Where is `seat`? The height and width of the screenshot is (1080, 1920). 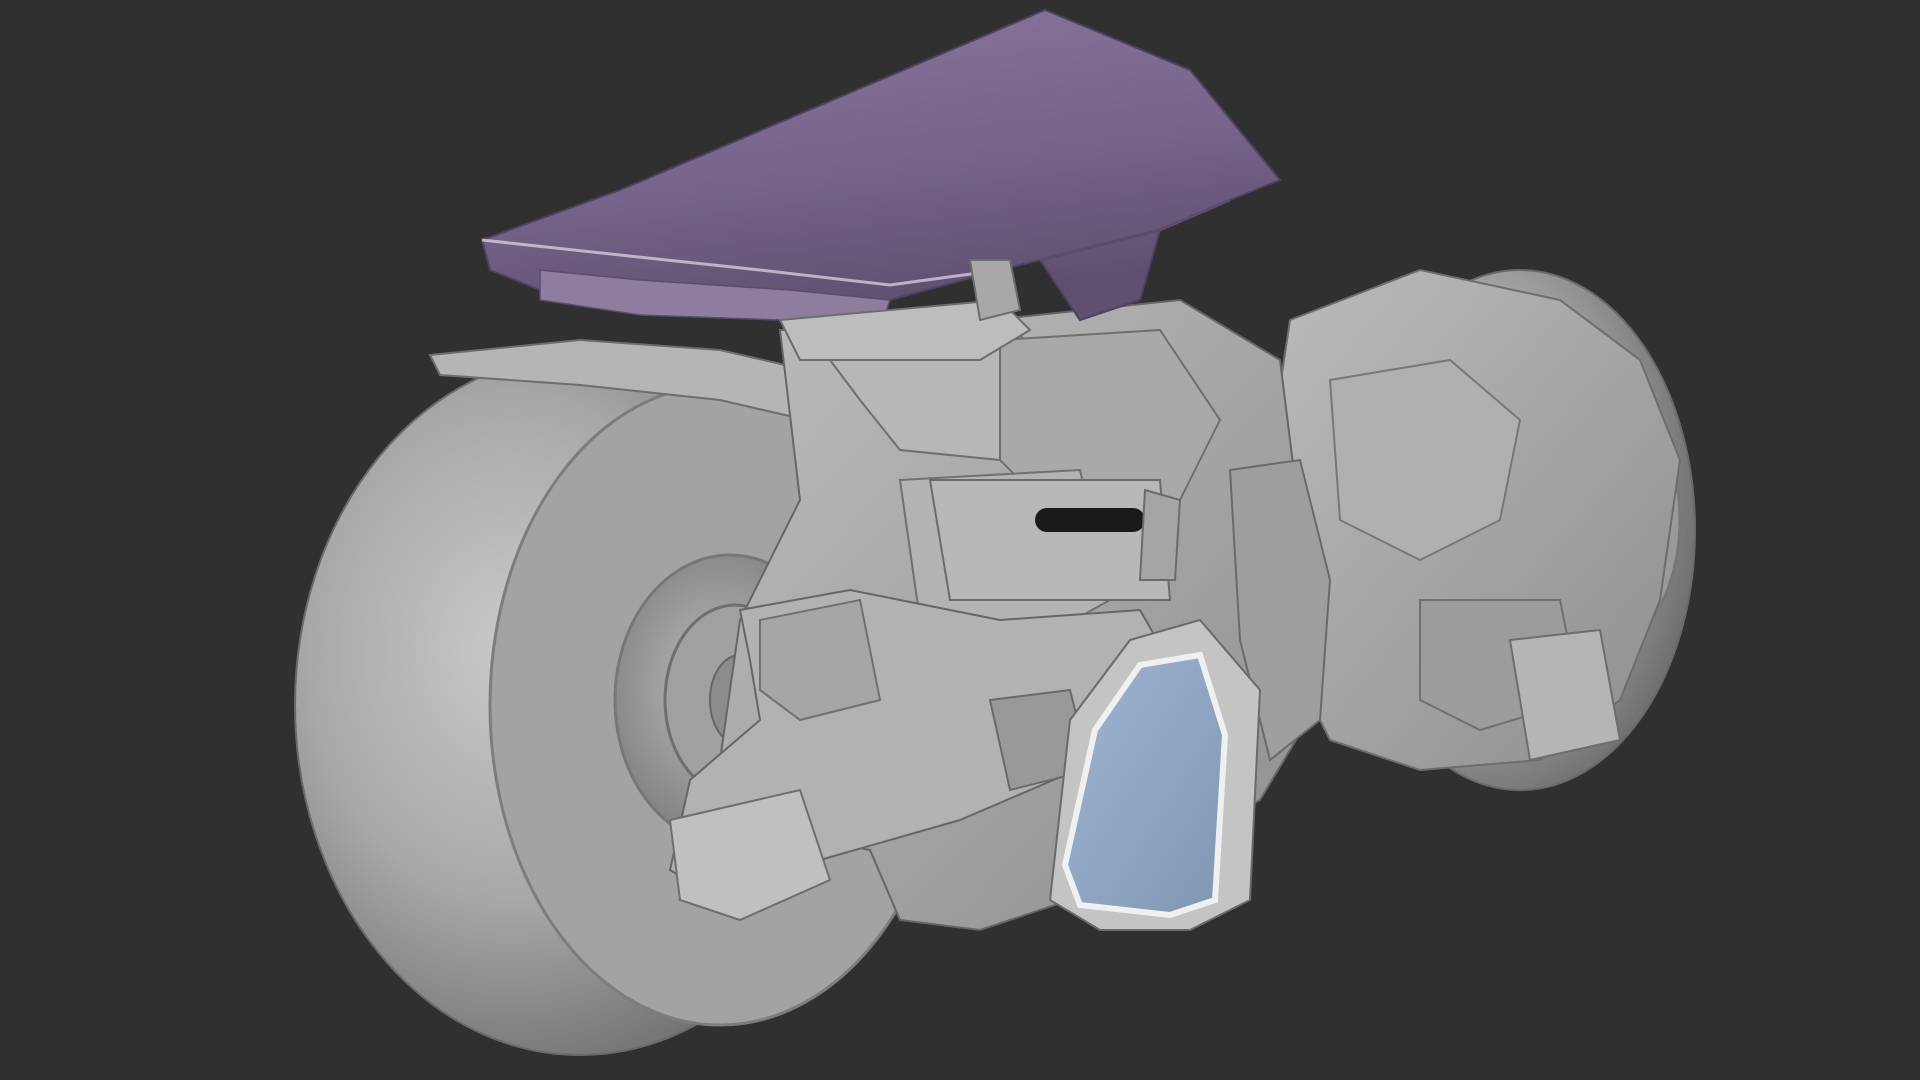
seat is located at coordinates (881, 169).